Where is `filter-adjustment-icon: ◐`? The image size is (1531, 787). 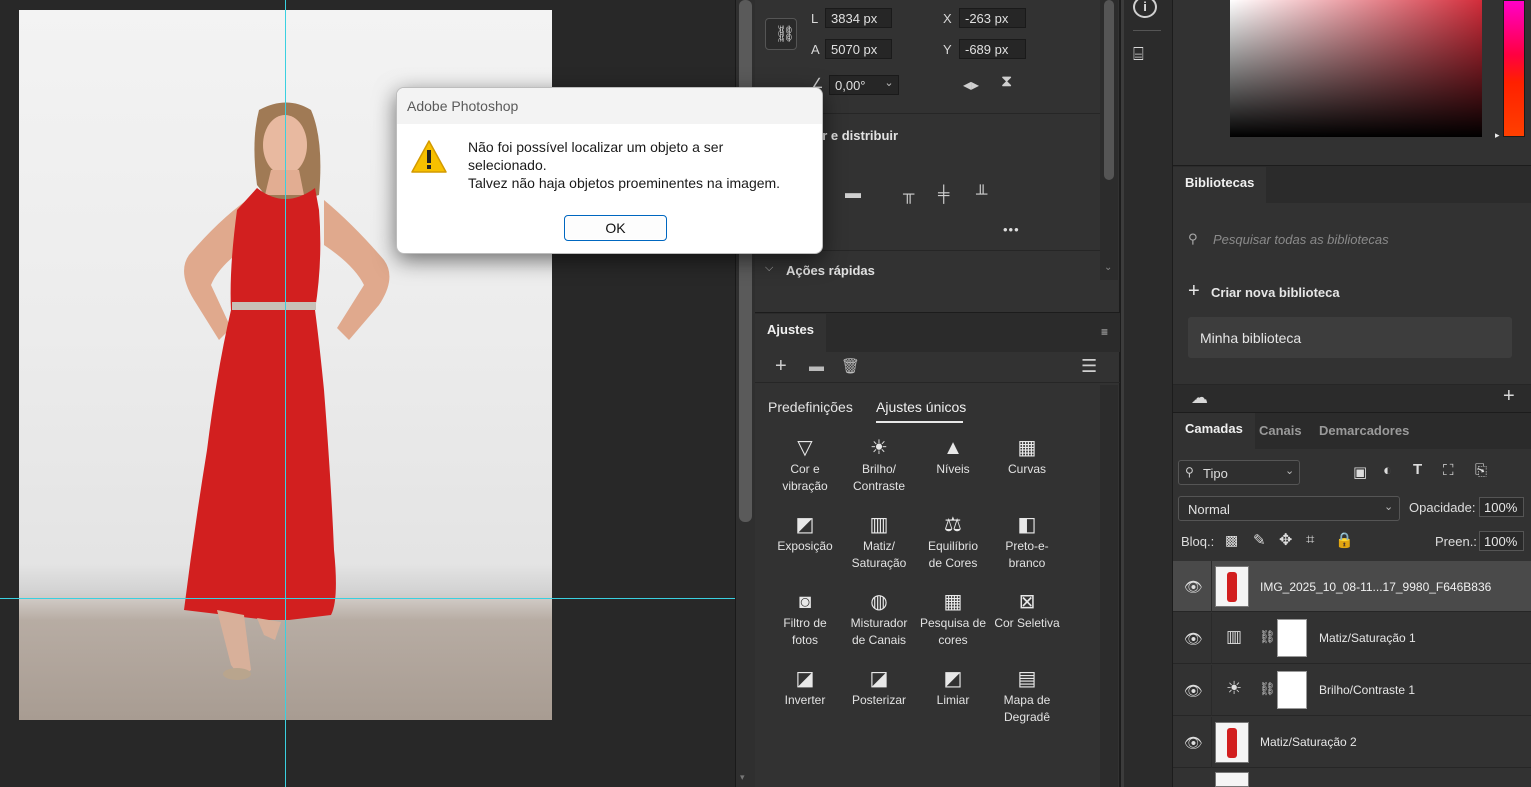
filter-adjustment-icon: ◐ is located at coordinates (1387, 470).